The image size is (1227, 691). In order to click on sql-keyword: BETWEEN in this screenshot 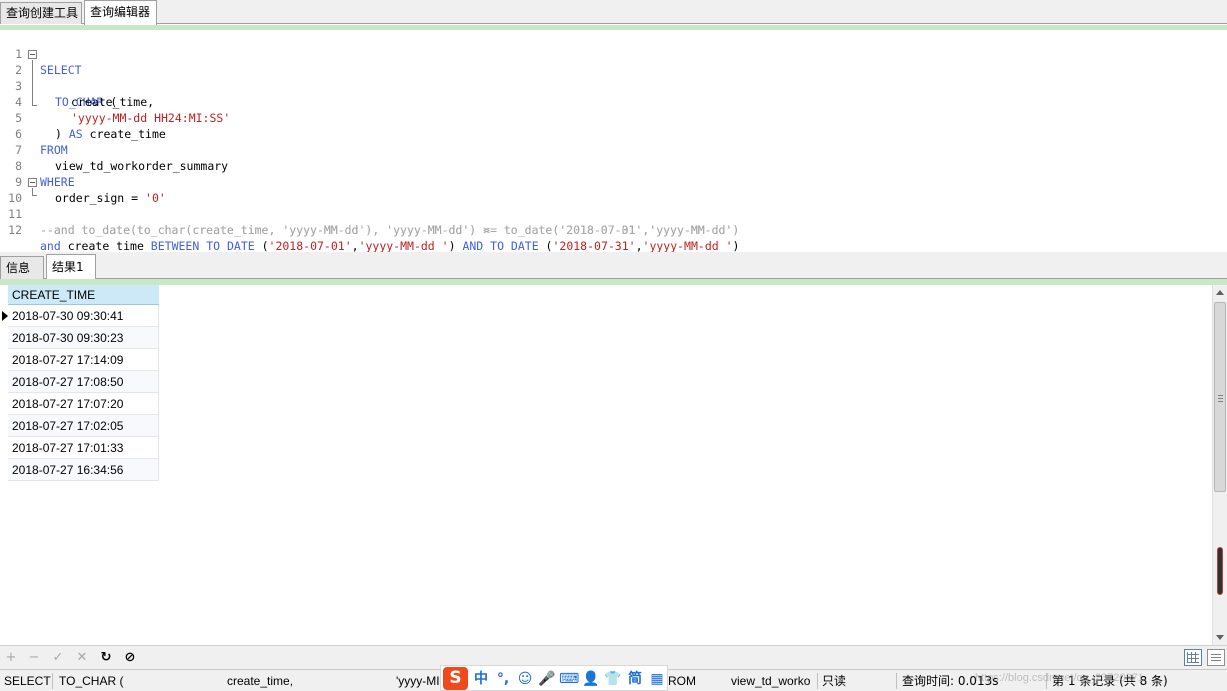, I will do `click(175, 246)`.